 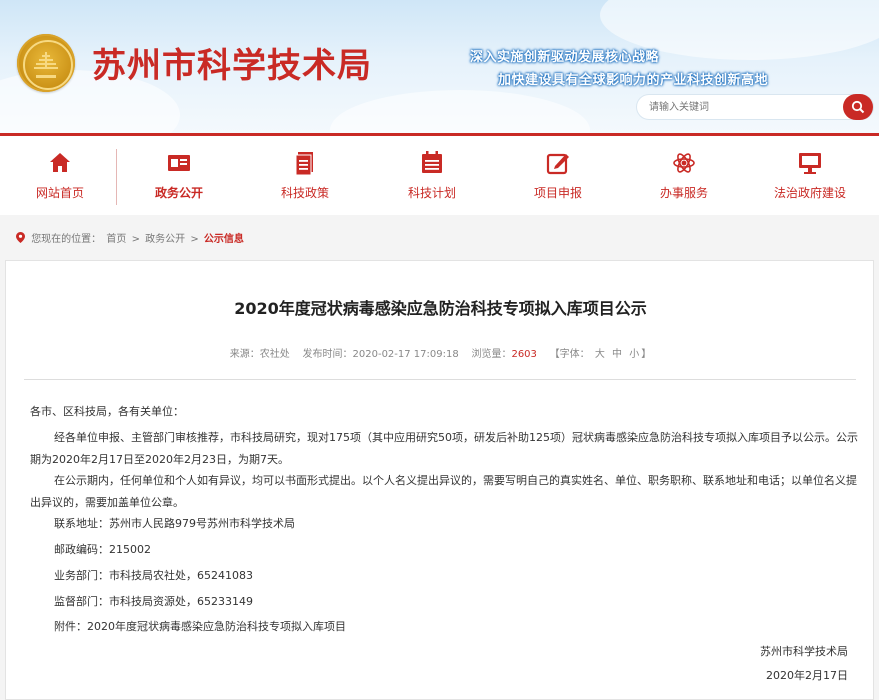 I want to click on divider, so click(x=440, y=379).